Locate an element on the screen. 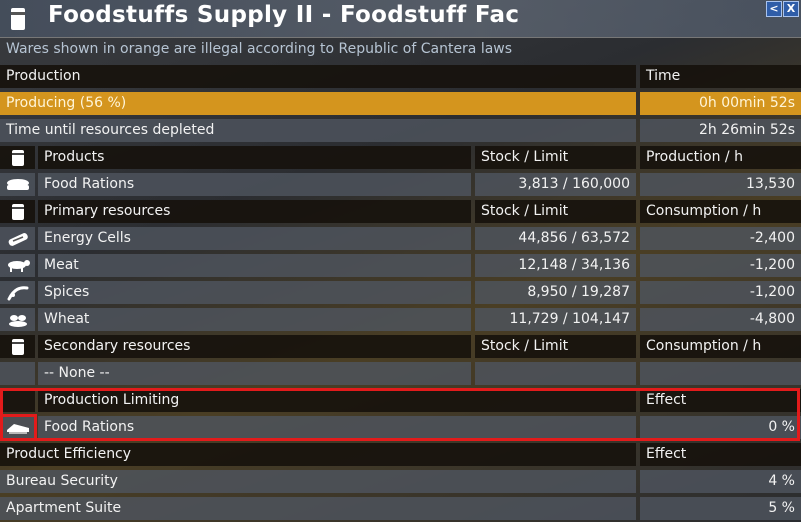  secondary-rate-header: Consumption / h is located at coordinates (720, 346).